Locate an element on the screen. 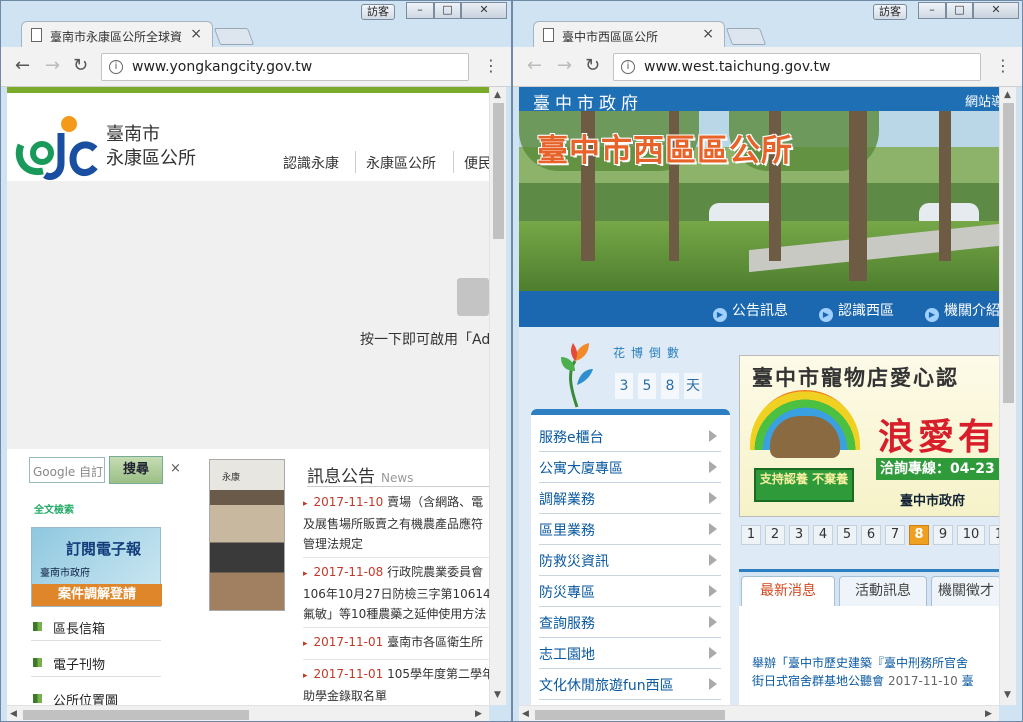 The image size is (1023, 722). address-bar: i www.west.taichung.gov.tw is located at coordinates (797, 67).